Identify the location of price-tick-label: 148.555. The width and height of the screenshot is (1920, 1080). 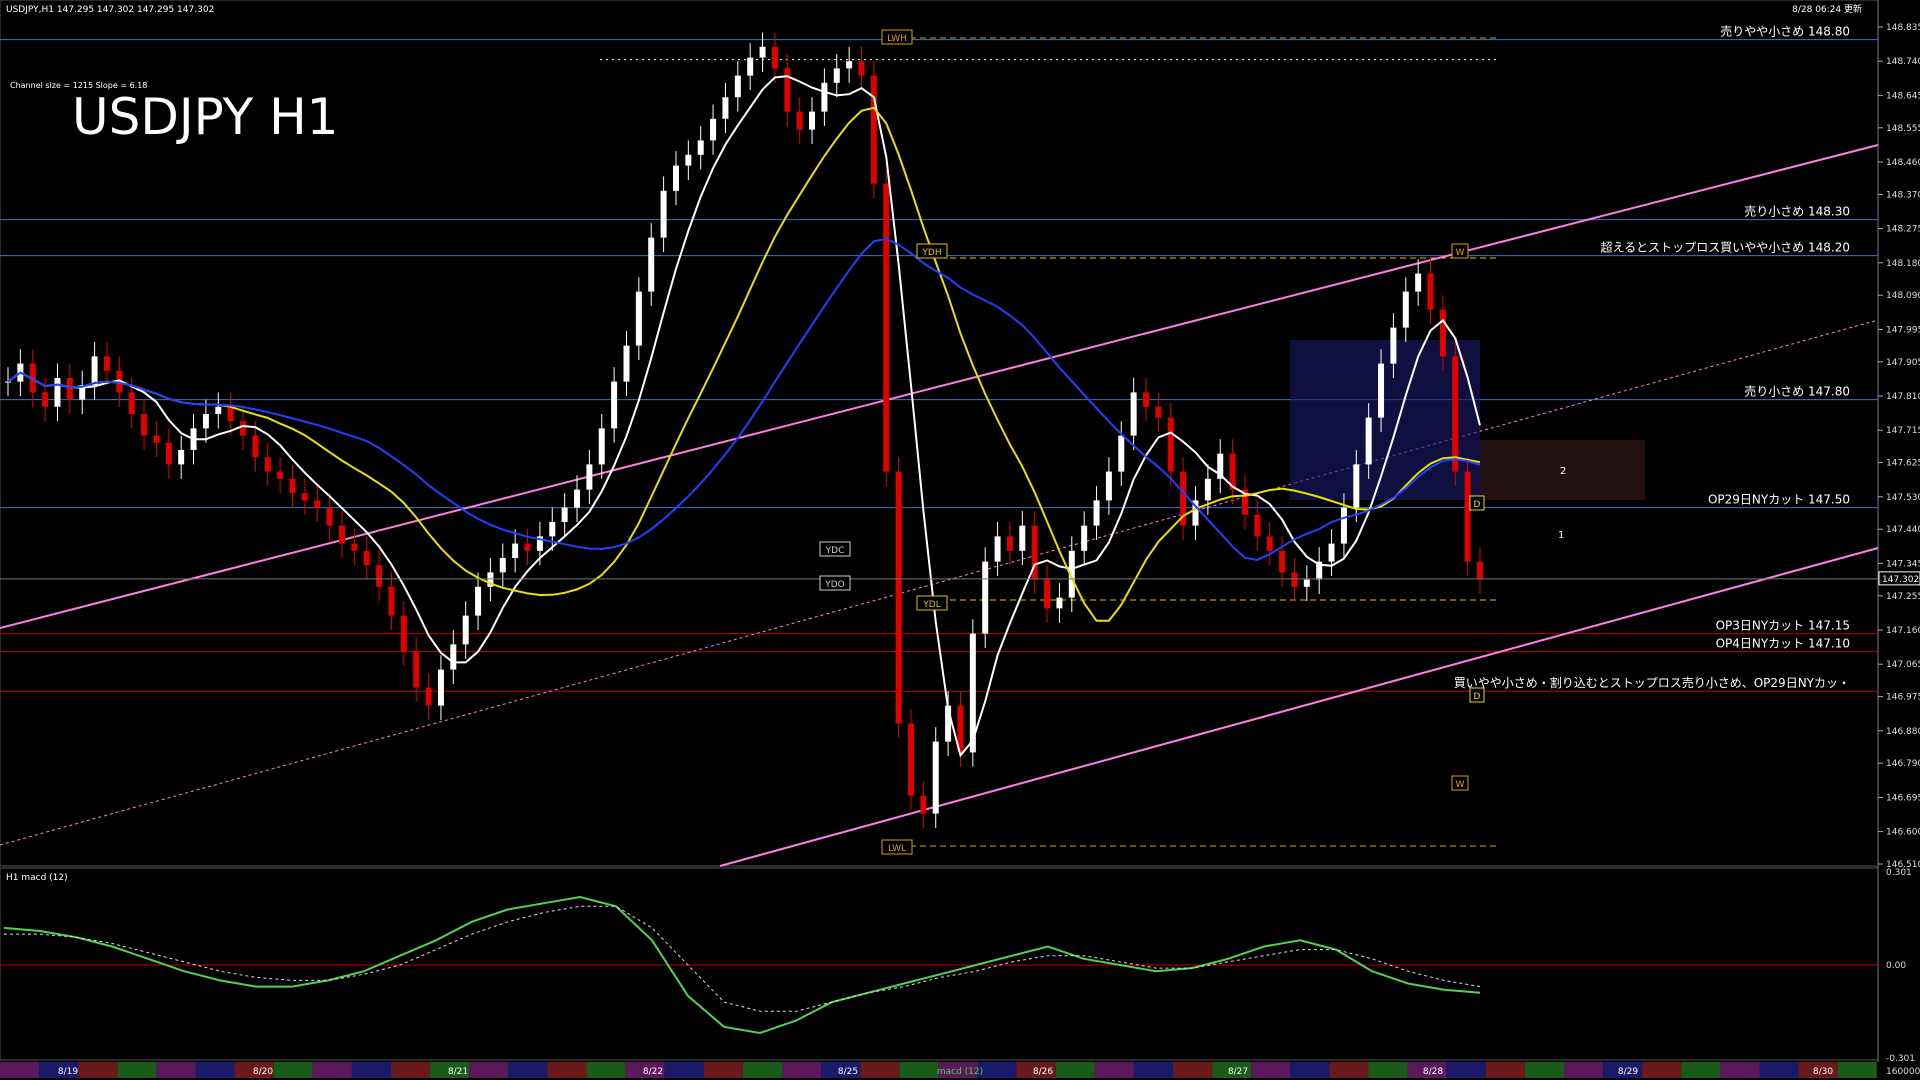
(1903, 129).